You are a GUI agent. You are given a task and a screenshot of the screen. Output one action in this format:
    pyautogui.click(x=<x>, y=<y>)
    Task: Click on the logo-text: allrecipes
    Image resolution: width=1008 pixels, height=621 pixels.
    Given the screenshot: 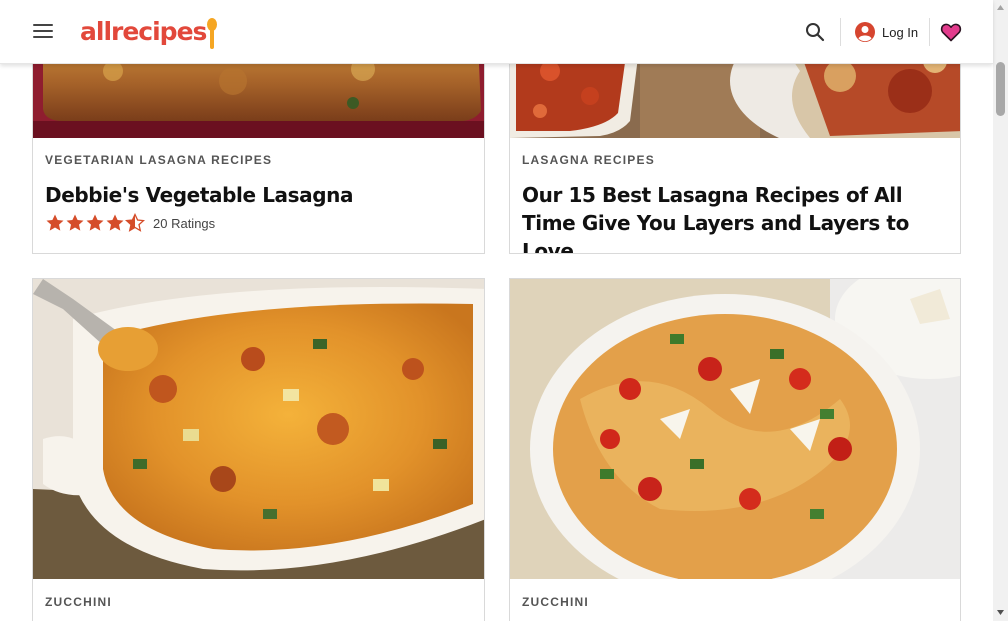 What is the action you would take?
    pyautogui.click(x=143, y=31)
    